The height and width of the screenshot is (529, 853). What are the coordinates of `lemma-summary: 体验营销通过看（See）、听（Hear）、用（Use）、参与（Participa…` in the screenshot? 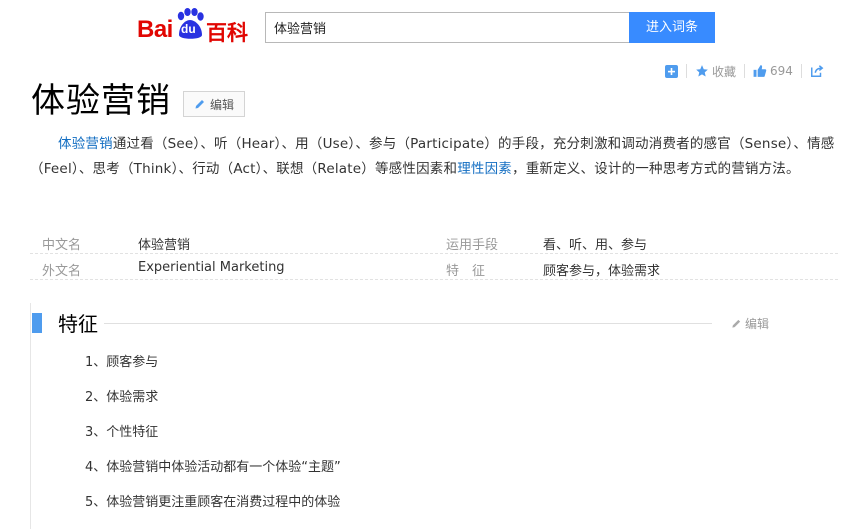 It's located at (432, 157).